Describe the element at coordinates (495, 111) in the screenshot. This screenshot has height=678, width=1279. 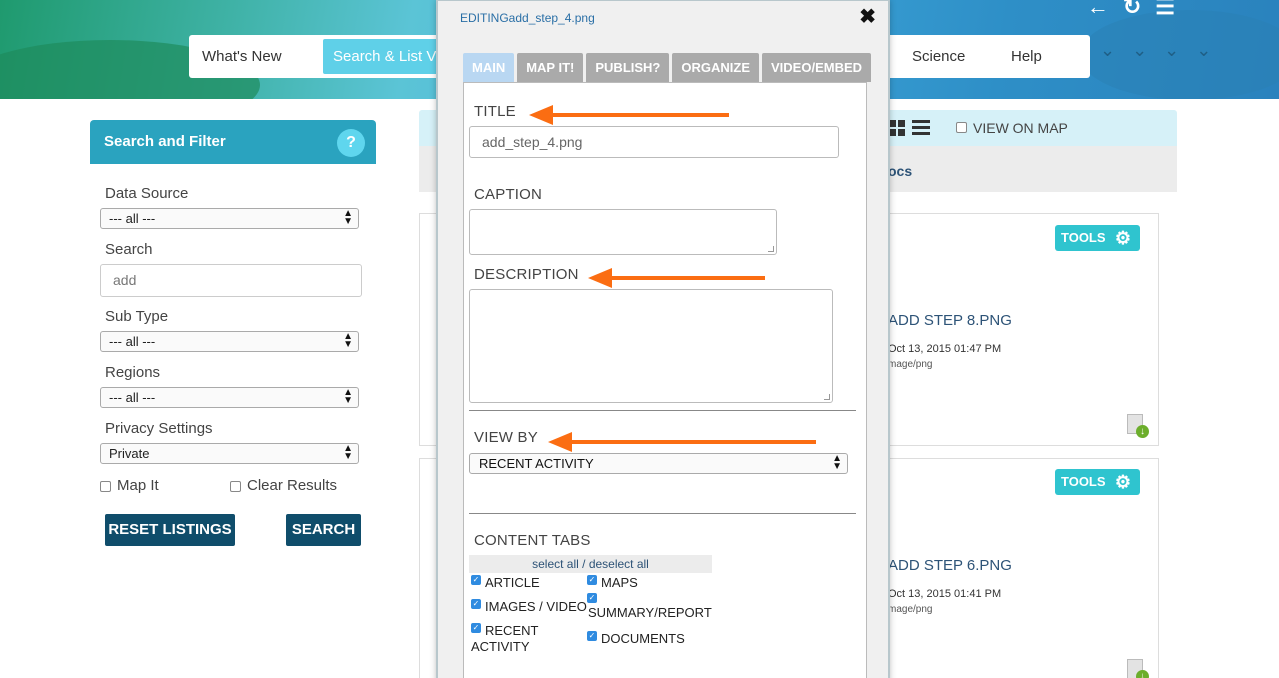
I see `title-label: TITLE` at that location.